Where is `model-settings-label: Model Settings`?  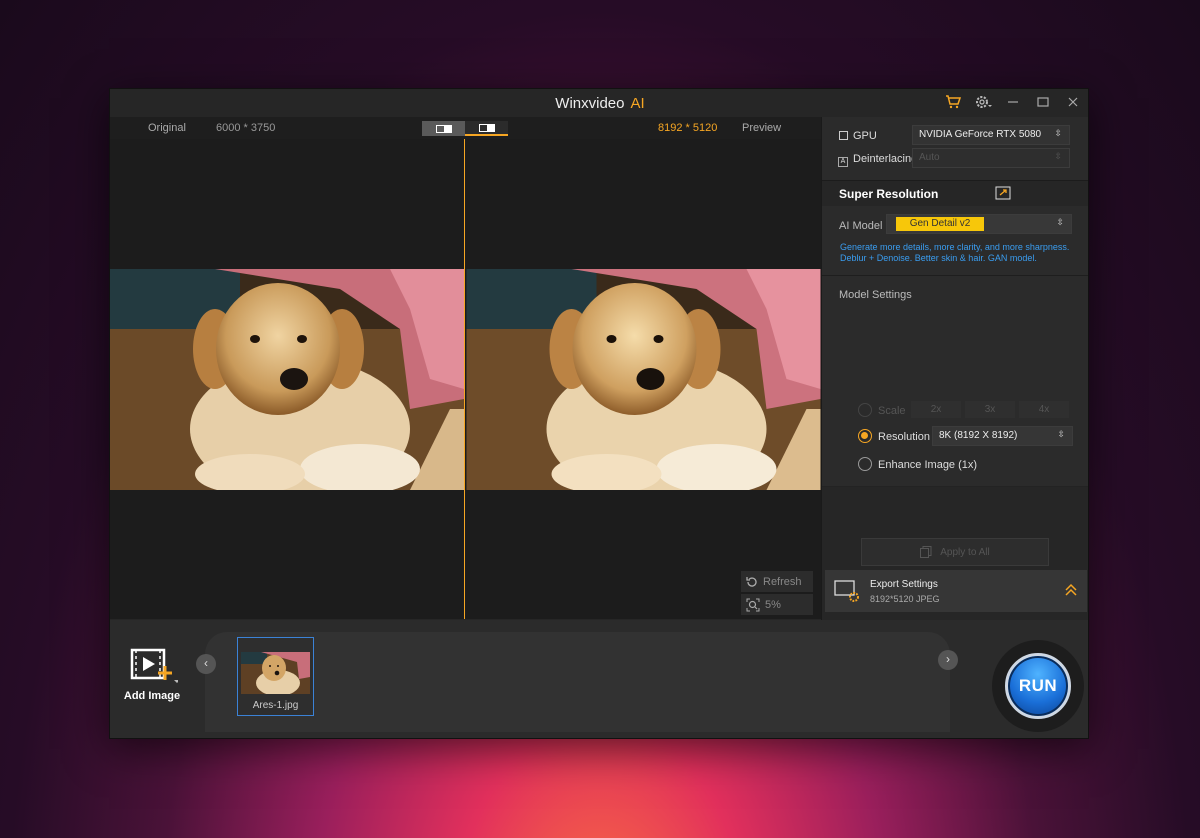 model-settings-label: Model Settings is located at coordinates (875, 295).